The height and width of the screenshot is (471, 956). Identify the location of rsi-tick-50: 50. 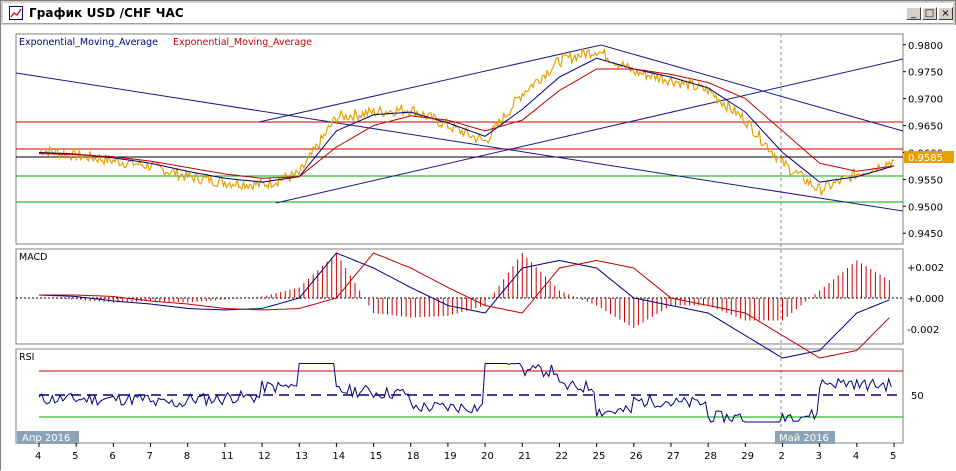
(917, 396).